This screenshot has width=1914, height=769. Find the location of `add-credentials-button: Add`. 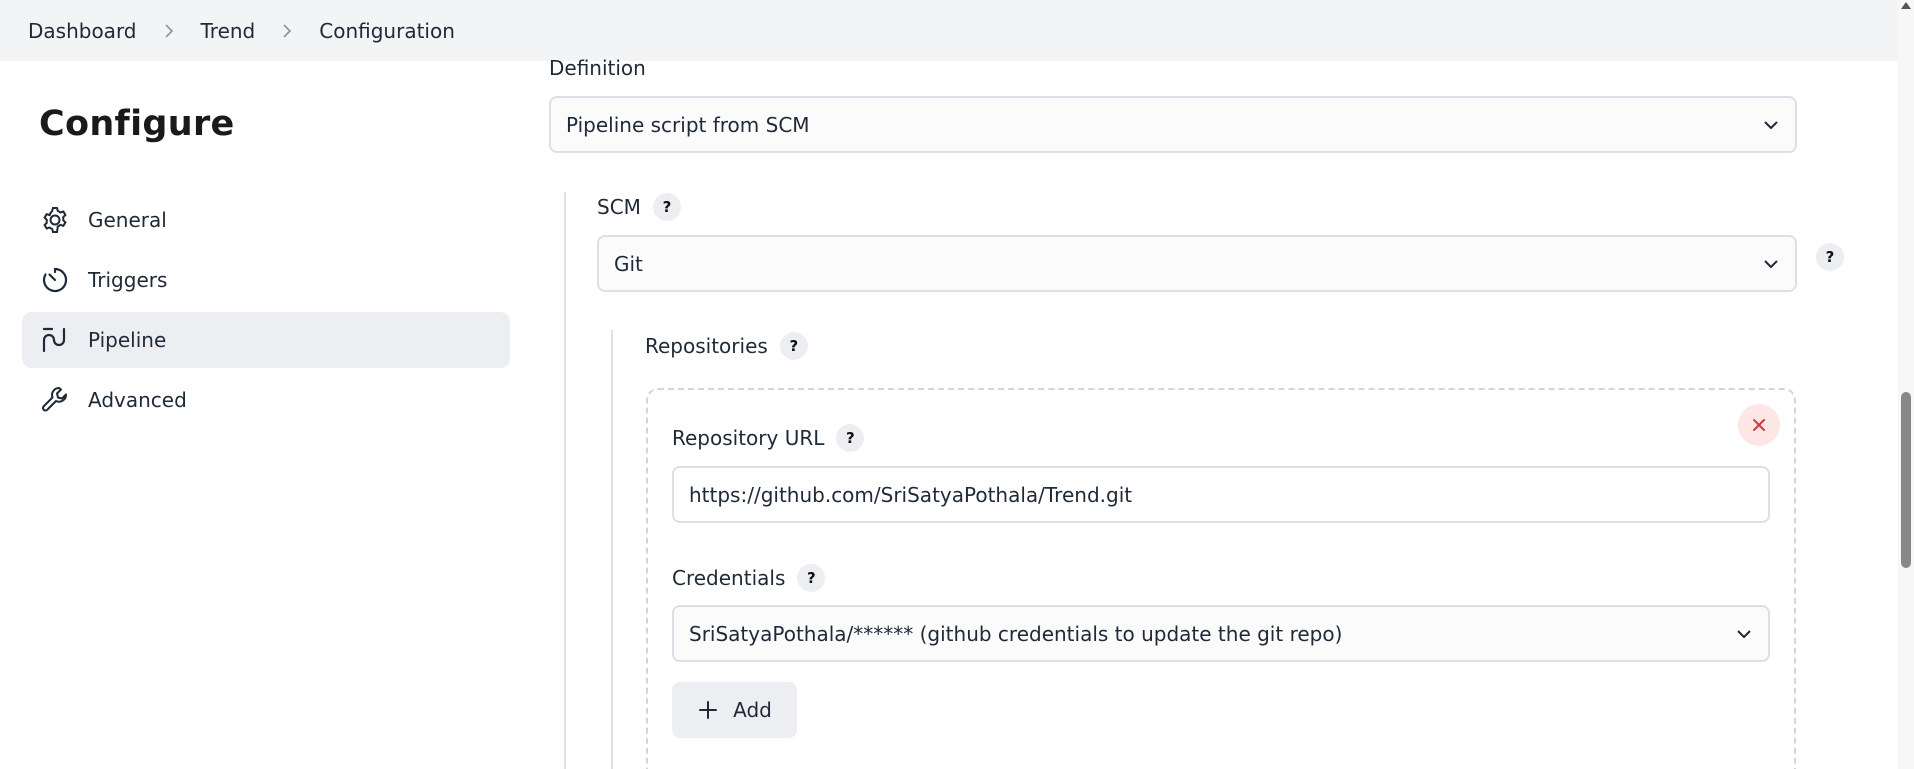

add-credentials-button: Add is located at coordinates (734, 710).